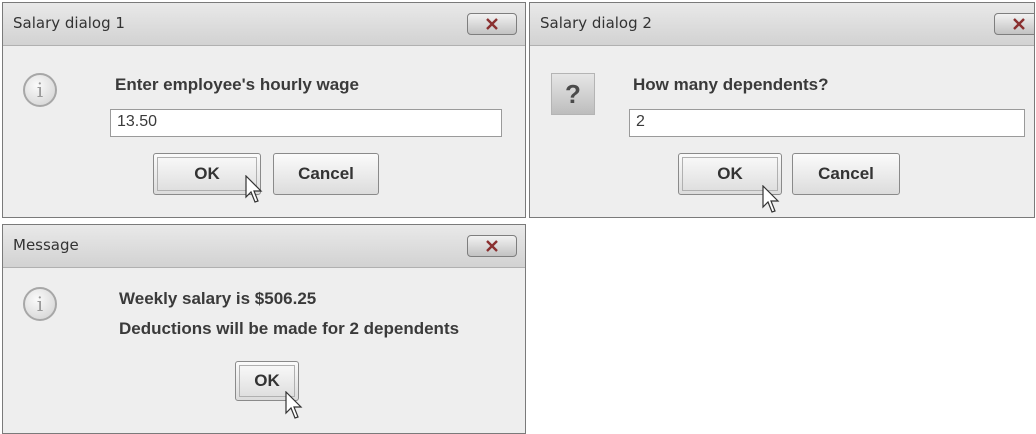  What do you see at coordinates (46, 245) in the screenshot?
I see `dialog-title: Message` at bounding box center [46, 245].